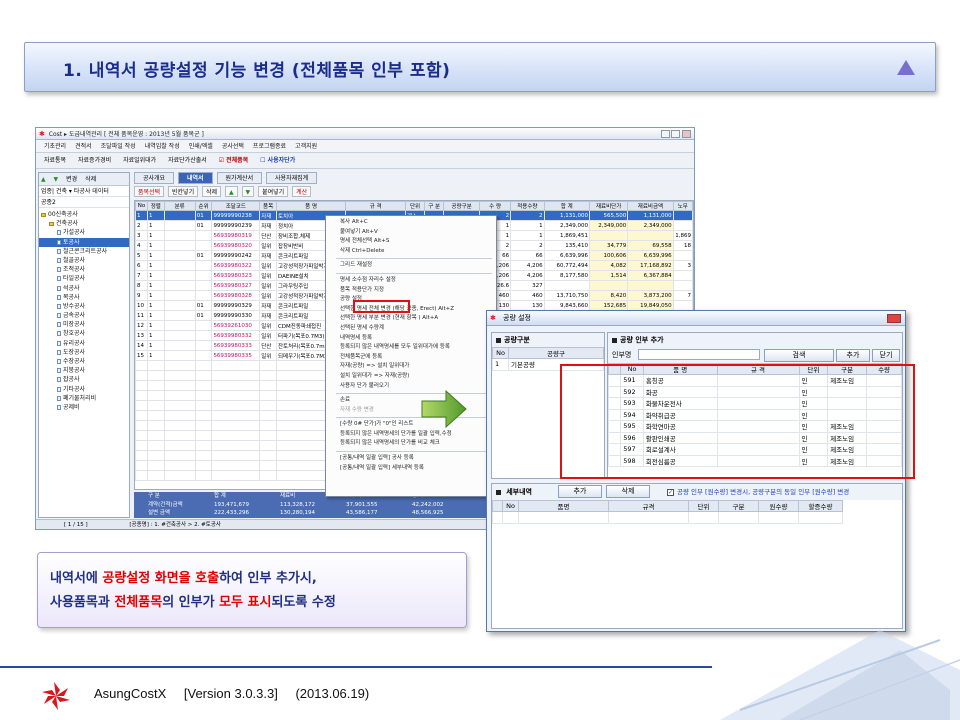  I want to click on sync-quantity-checkbox: ✓ 공량 인부 [원수량] 변경시, 공량구분의 동일 인부 [원수량] 변경, so click(758, 492).